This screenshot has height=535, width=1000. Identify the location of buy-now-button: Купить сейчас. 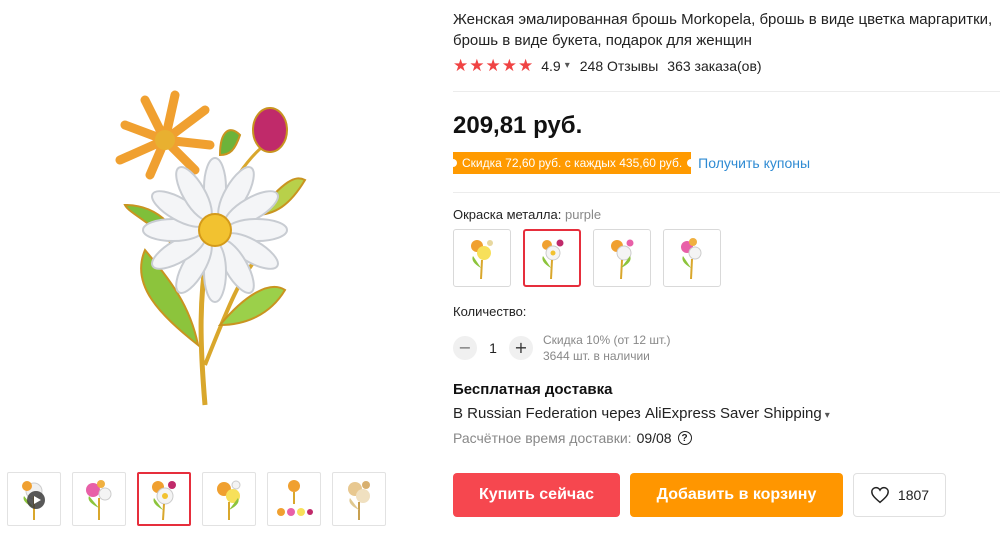
(536, 495).